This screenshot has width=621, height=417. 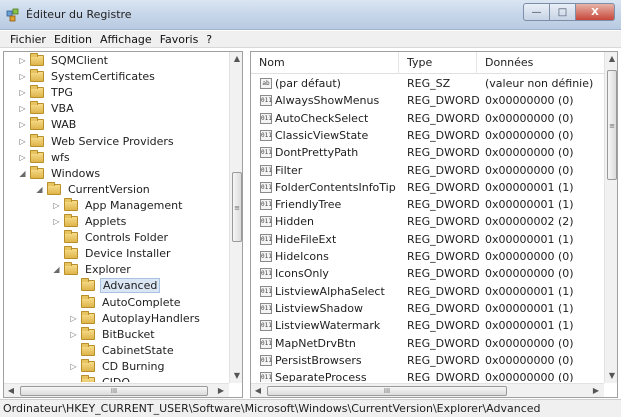 What do you see at coordinates (335, 187) in the screenshot?
I see `value-name: FolderContentsInfoTip` at bounding box center [335, 187].